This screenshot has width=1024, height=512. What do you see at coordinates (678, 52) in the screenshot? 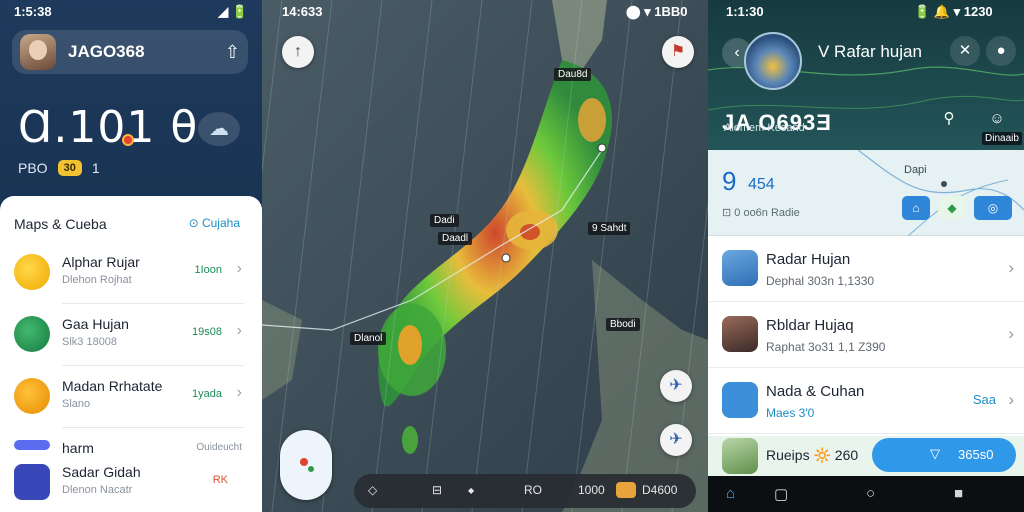
I see `layers-icon: ⚑` at bounding box center [678, 52].